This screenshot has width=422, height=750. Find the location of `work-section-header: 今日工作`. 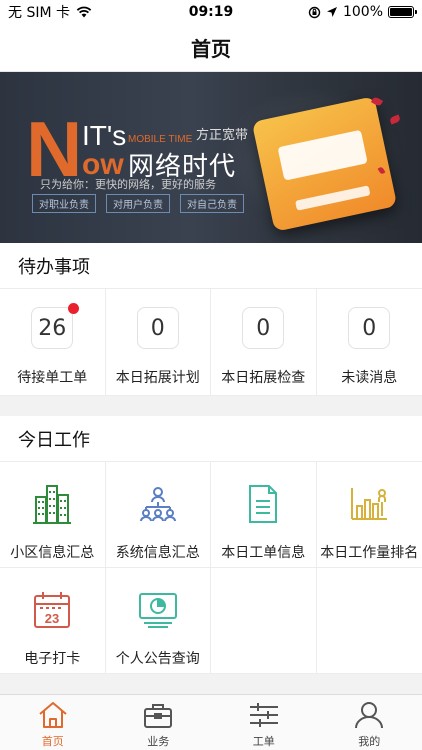

work-section-header: 今日工作 is located at coordinates (211, 439).